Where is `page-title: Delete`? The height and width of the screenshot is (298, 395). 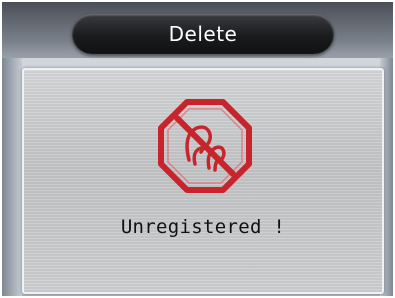
page-title: Delete is located at coordinates (203, 34).